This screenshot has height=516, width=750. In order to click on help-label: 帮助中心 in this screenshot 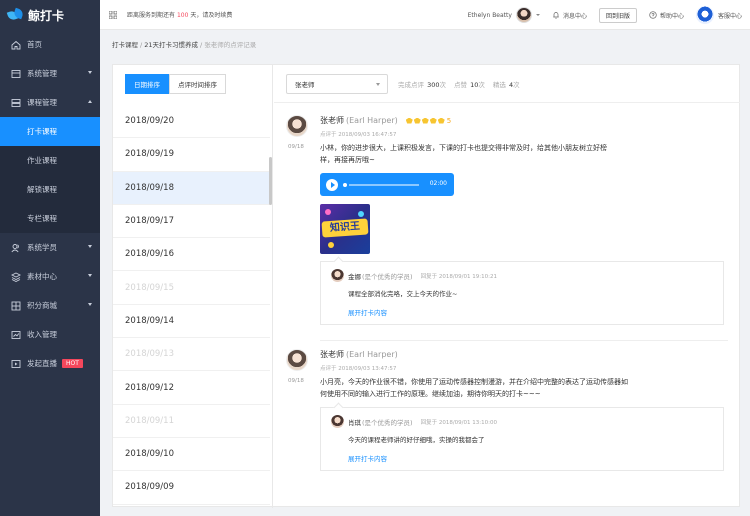, I will do `click(671, 16)`.